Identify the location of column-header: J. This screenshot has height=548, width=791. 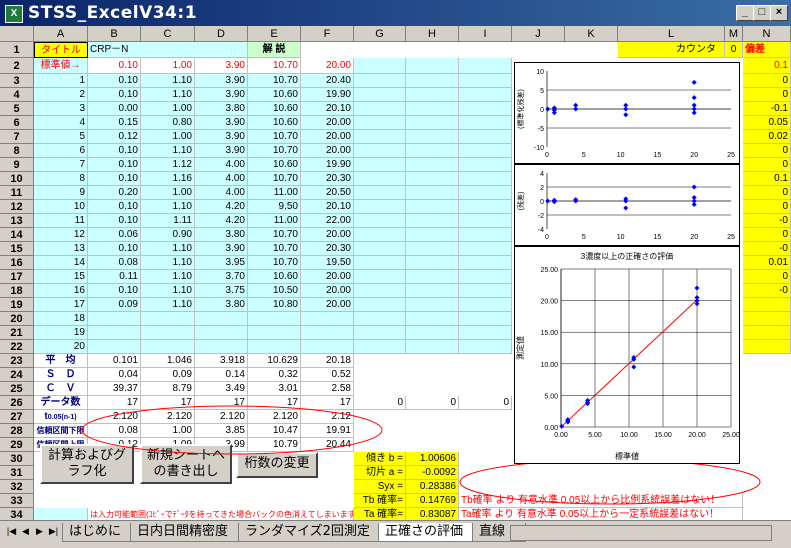
(538, 34).